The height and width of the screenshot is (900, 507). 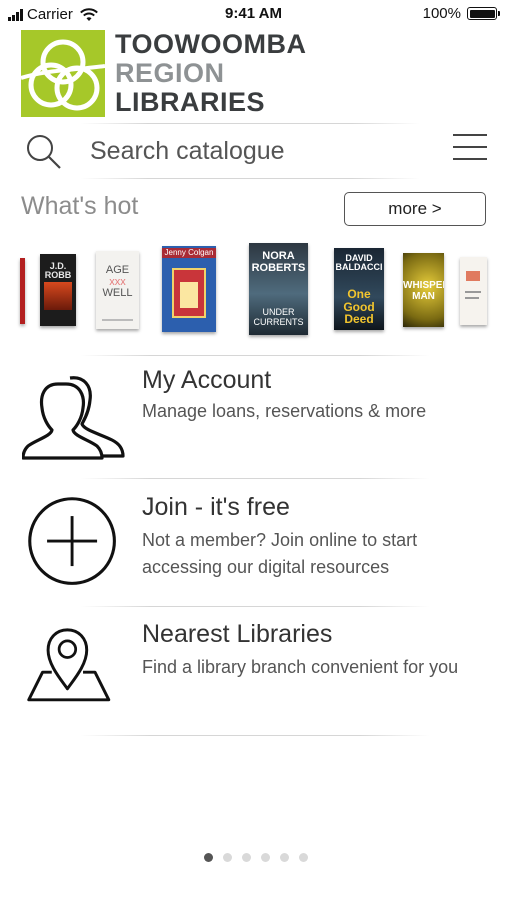 I want to click on book-7-title: WHISPERMAN, so click(x=423, y=291).